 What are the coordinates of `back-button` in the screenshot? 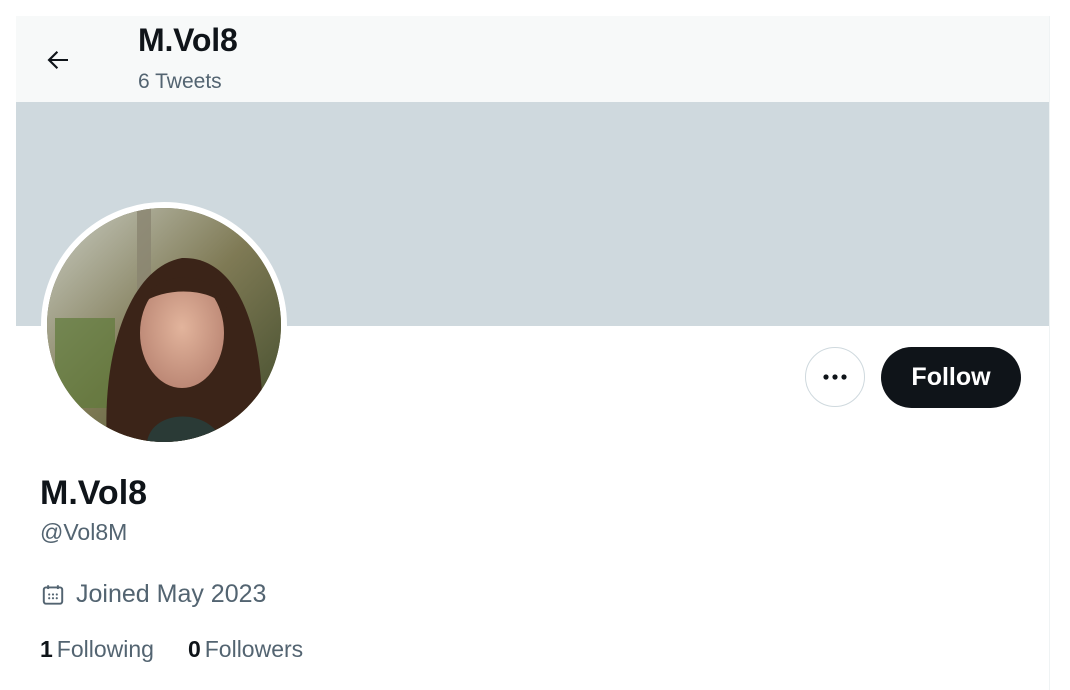 It's located at (58, 60).